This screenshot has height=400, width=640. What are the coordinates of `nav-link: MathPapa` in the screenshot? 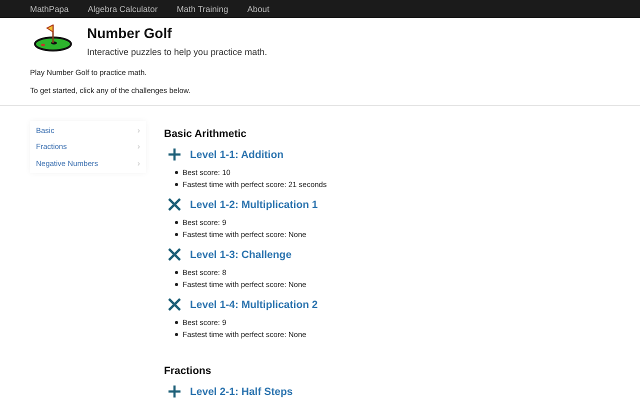 It's located at (49, 9).